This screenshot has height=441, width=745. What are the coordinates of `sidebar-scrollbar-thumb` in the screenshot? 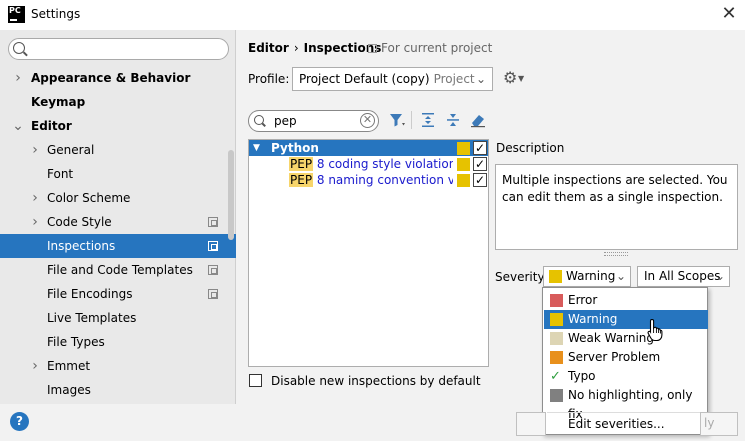 It's located at (231, 195).